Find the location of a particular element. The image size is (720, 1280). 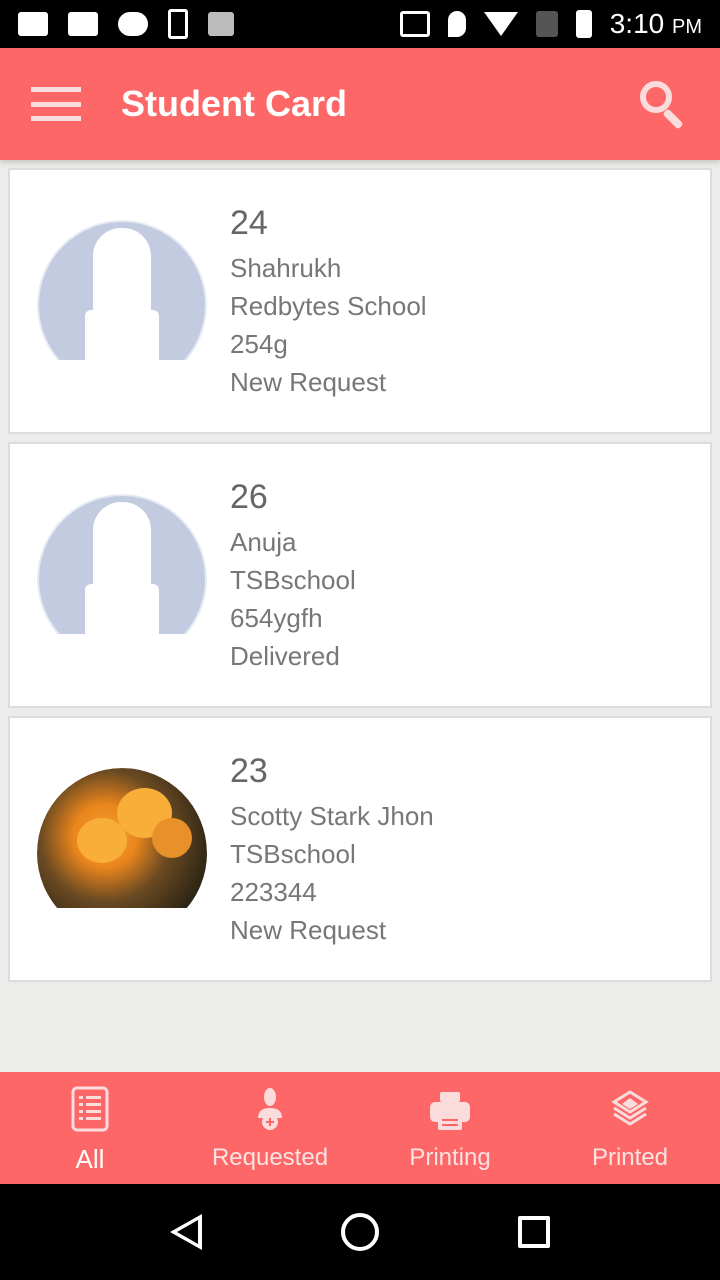

tab-label: Printed is located at coordinates (630, 1157).